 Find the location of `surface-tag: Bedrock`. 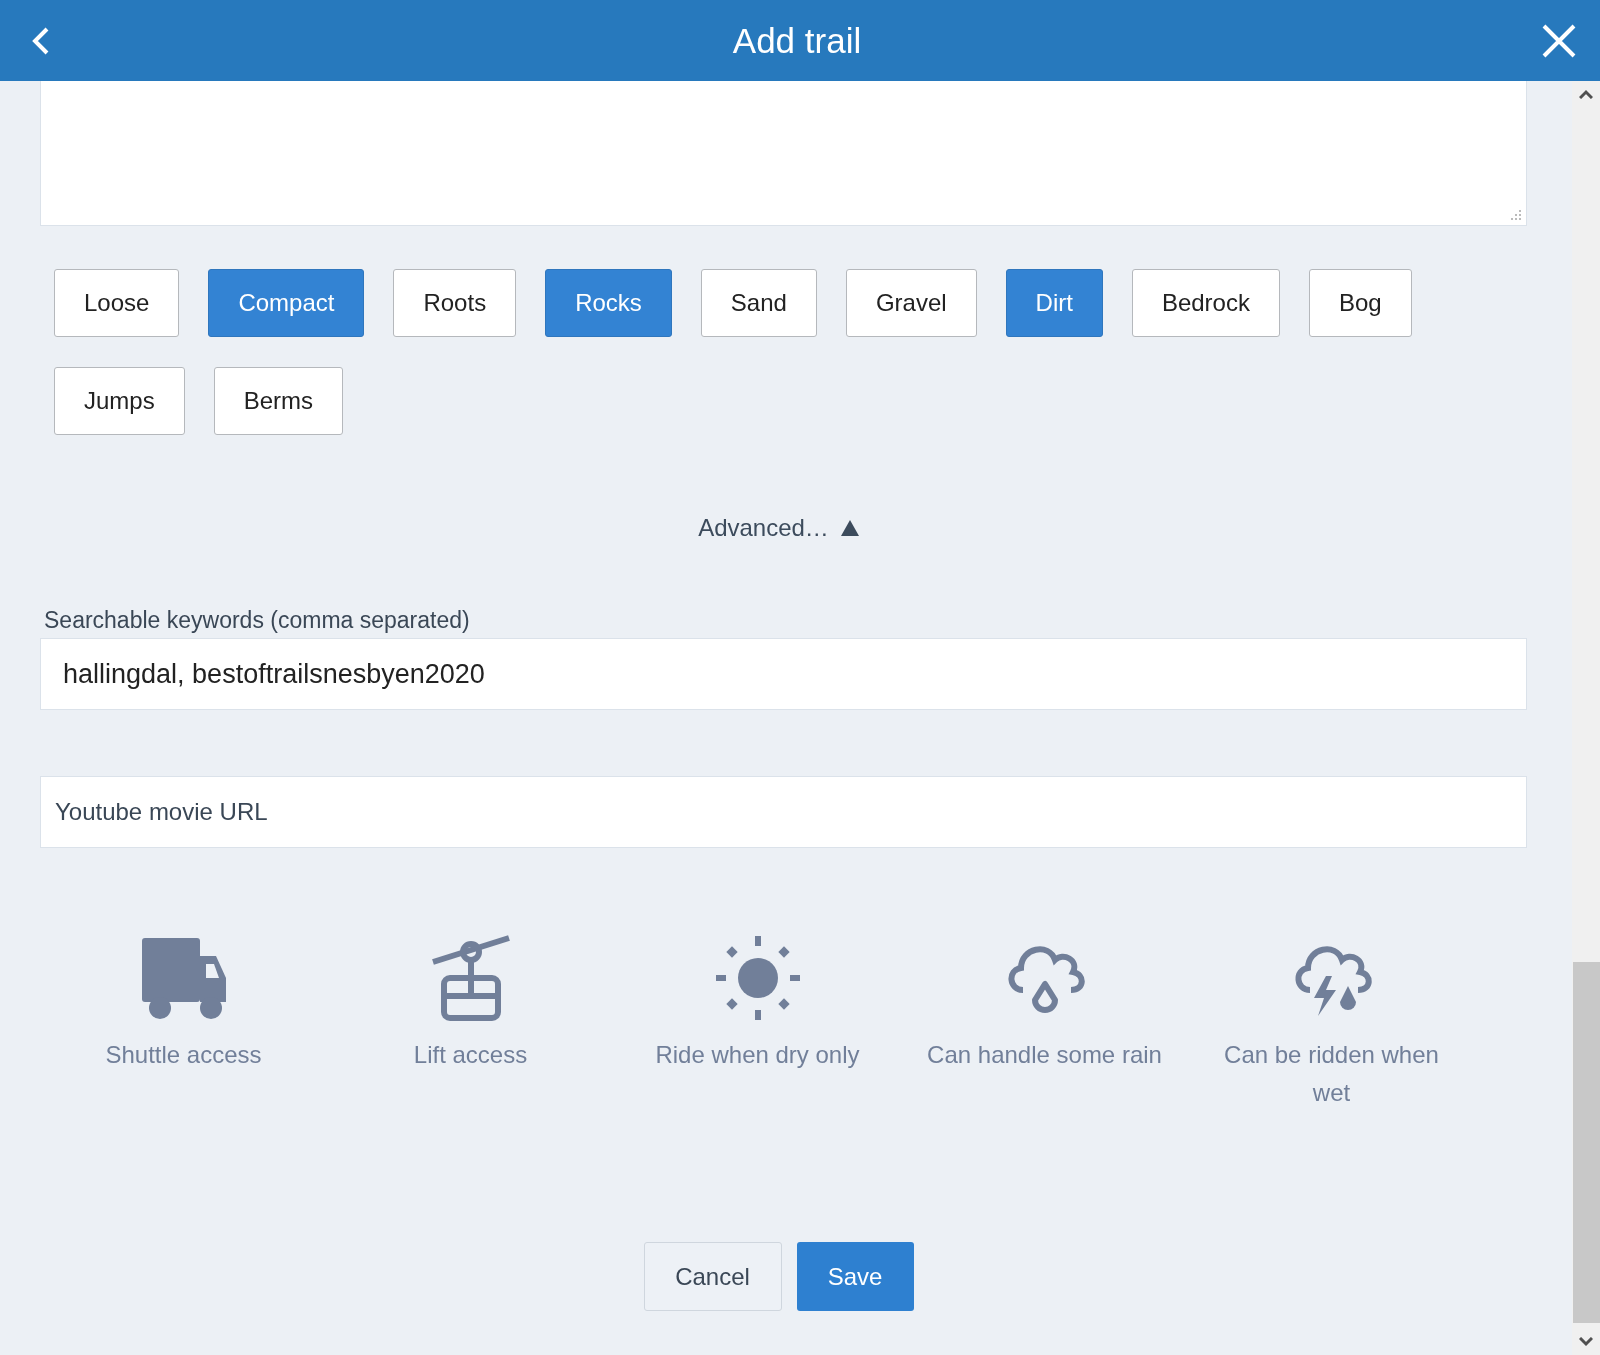

surface-tag: Bedrock is located at coordinates (1205, 303).